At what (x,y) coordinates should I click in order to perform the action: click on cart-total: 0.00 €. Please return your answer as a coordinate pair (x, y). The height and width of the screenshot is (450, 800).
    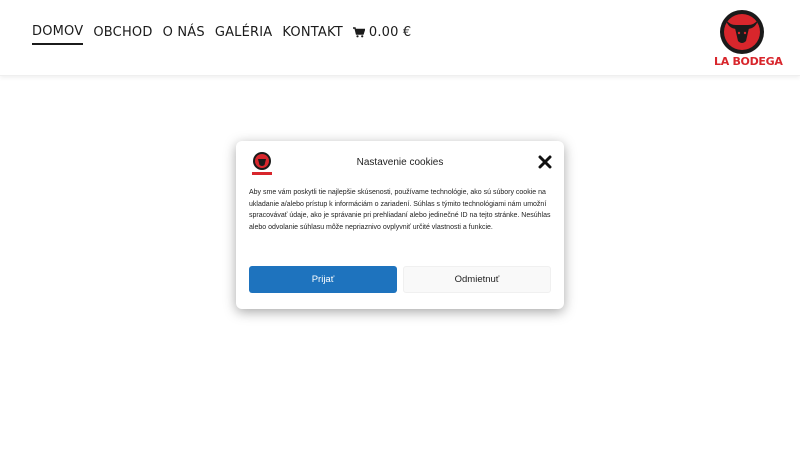
    Looking at the image, I should click on (390, 32).